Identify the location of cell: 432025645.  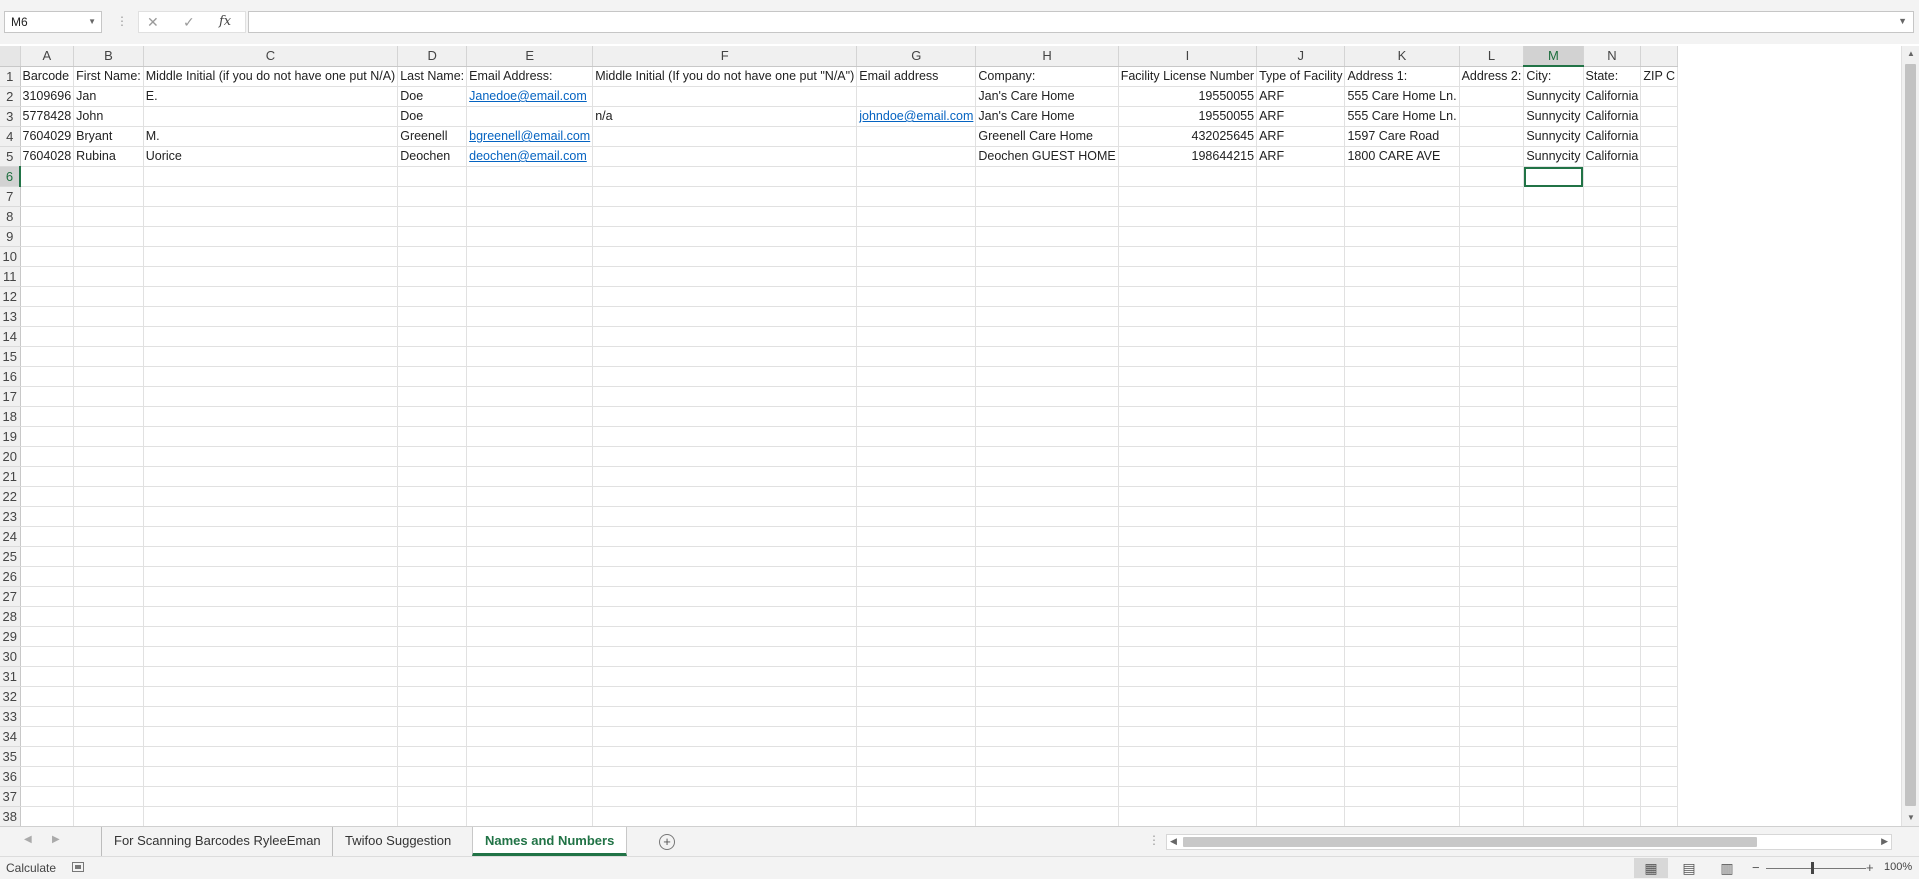
(1188, 136).